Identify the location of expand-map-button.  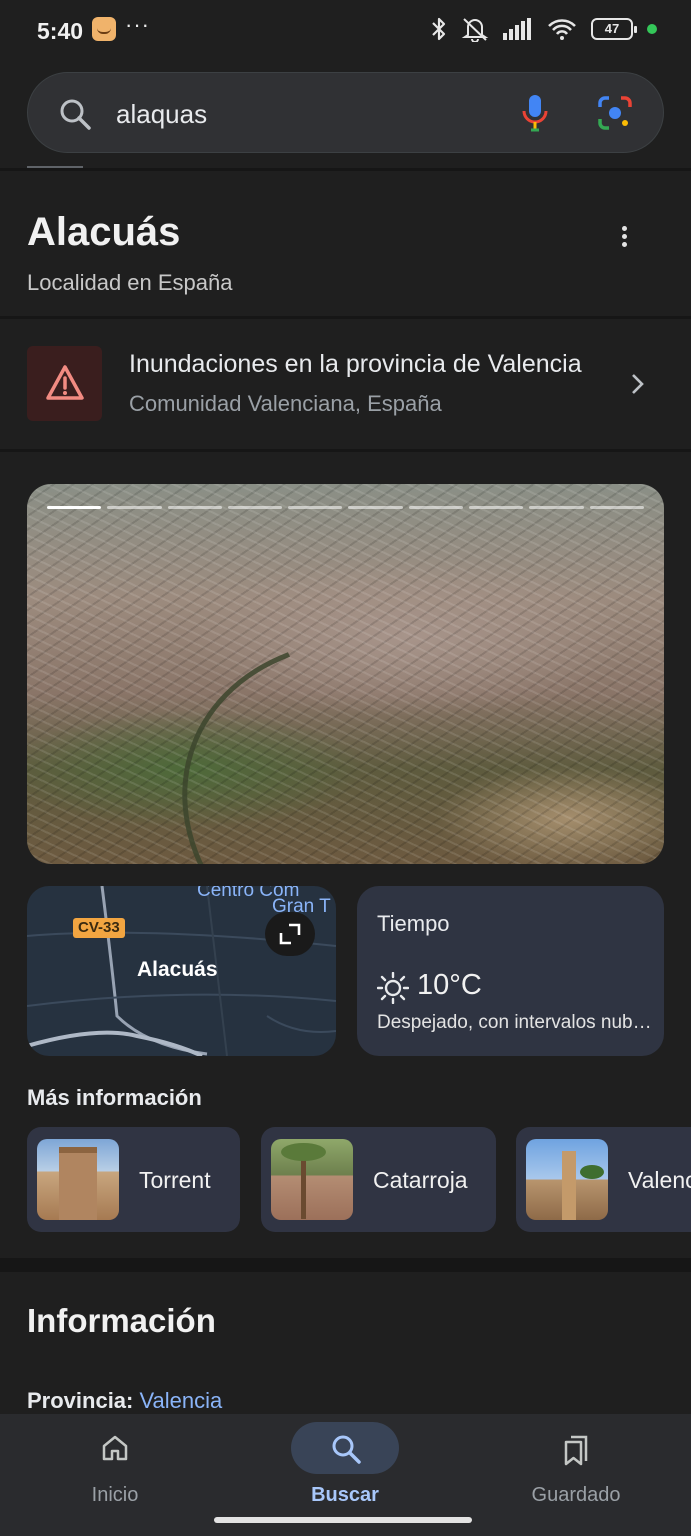
(290, 934).